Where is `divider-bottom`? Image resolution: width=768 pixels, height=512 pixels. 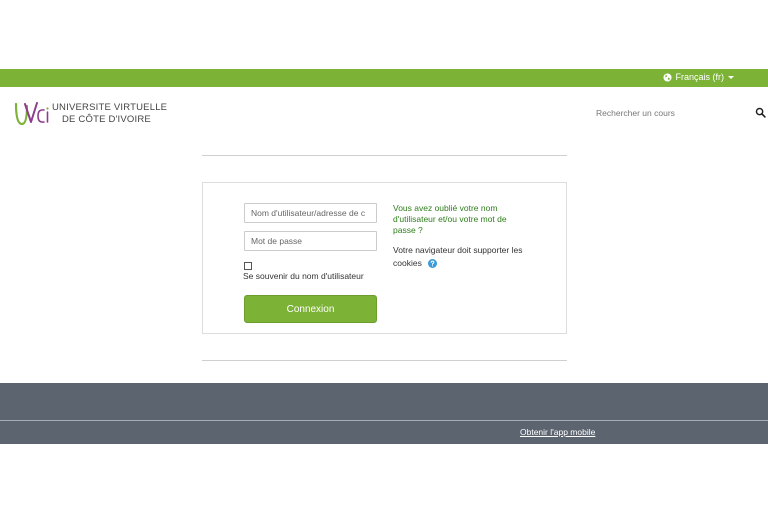
divider-bottom is located at coordinates (384, 360).